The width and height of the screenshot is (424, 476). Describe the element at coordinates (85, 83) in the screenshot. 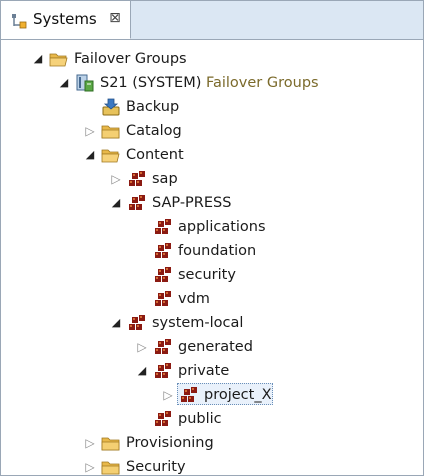

I see `system-db-icon` at that location.